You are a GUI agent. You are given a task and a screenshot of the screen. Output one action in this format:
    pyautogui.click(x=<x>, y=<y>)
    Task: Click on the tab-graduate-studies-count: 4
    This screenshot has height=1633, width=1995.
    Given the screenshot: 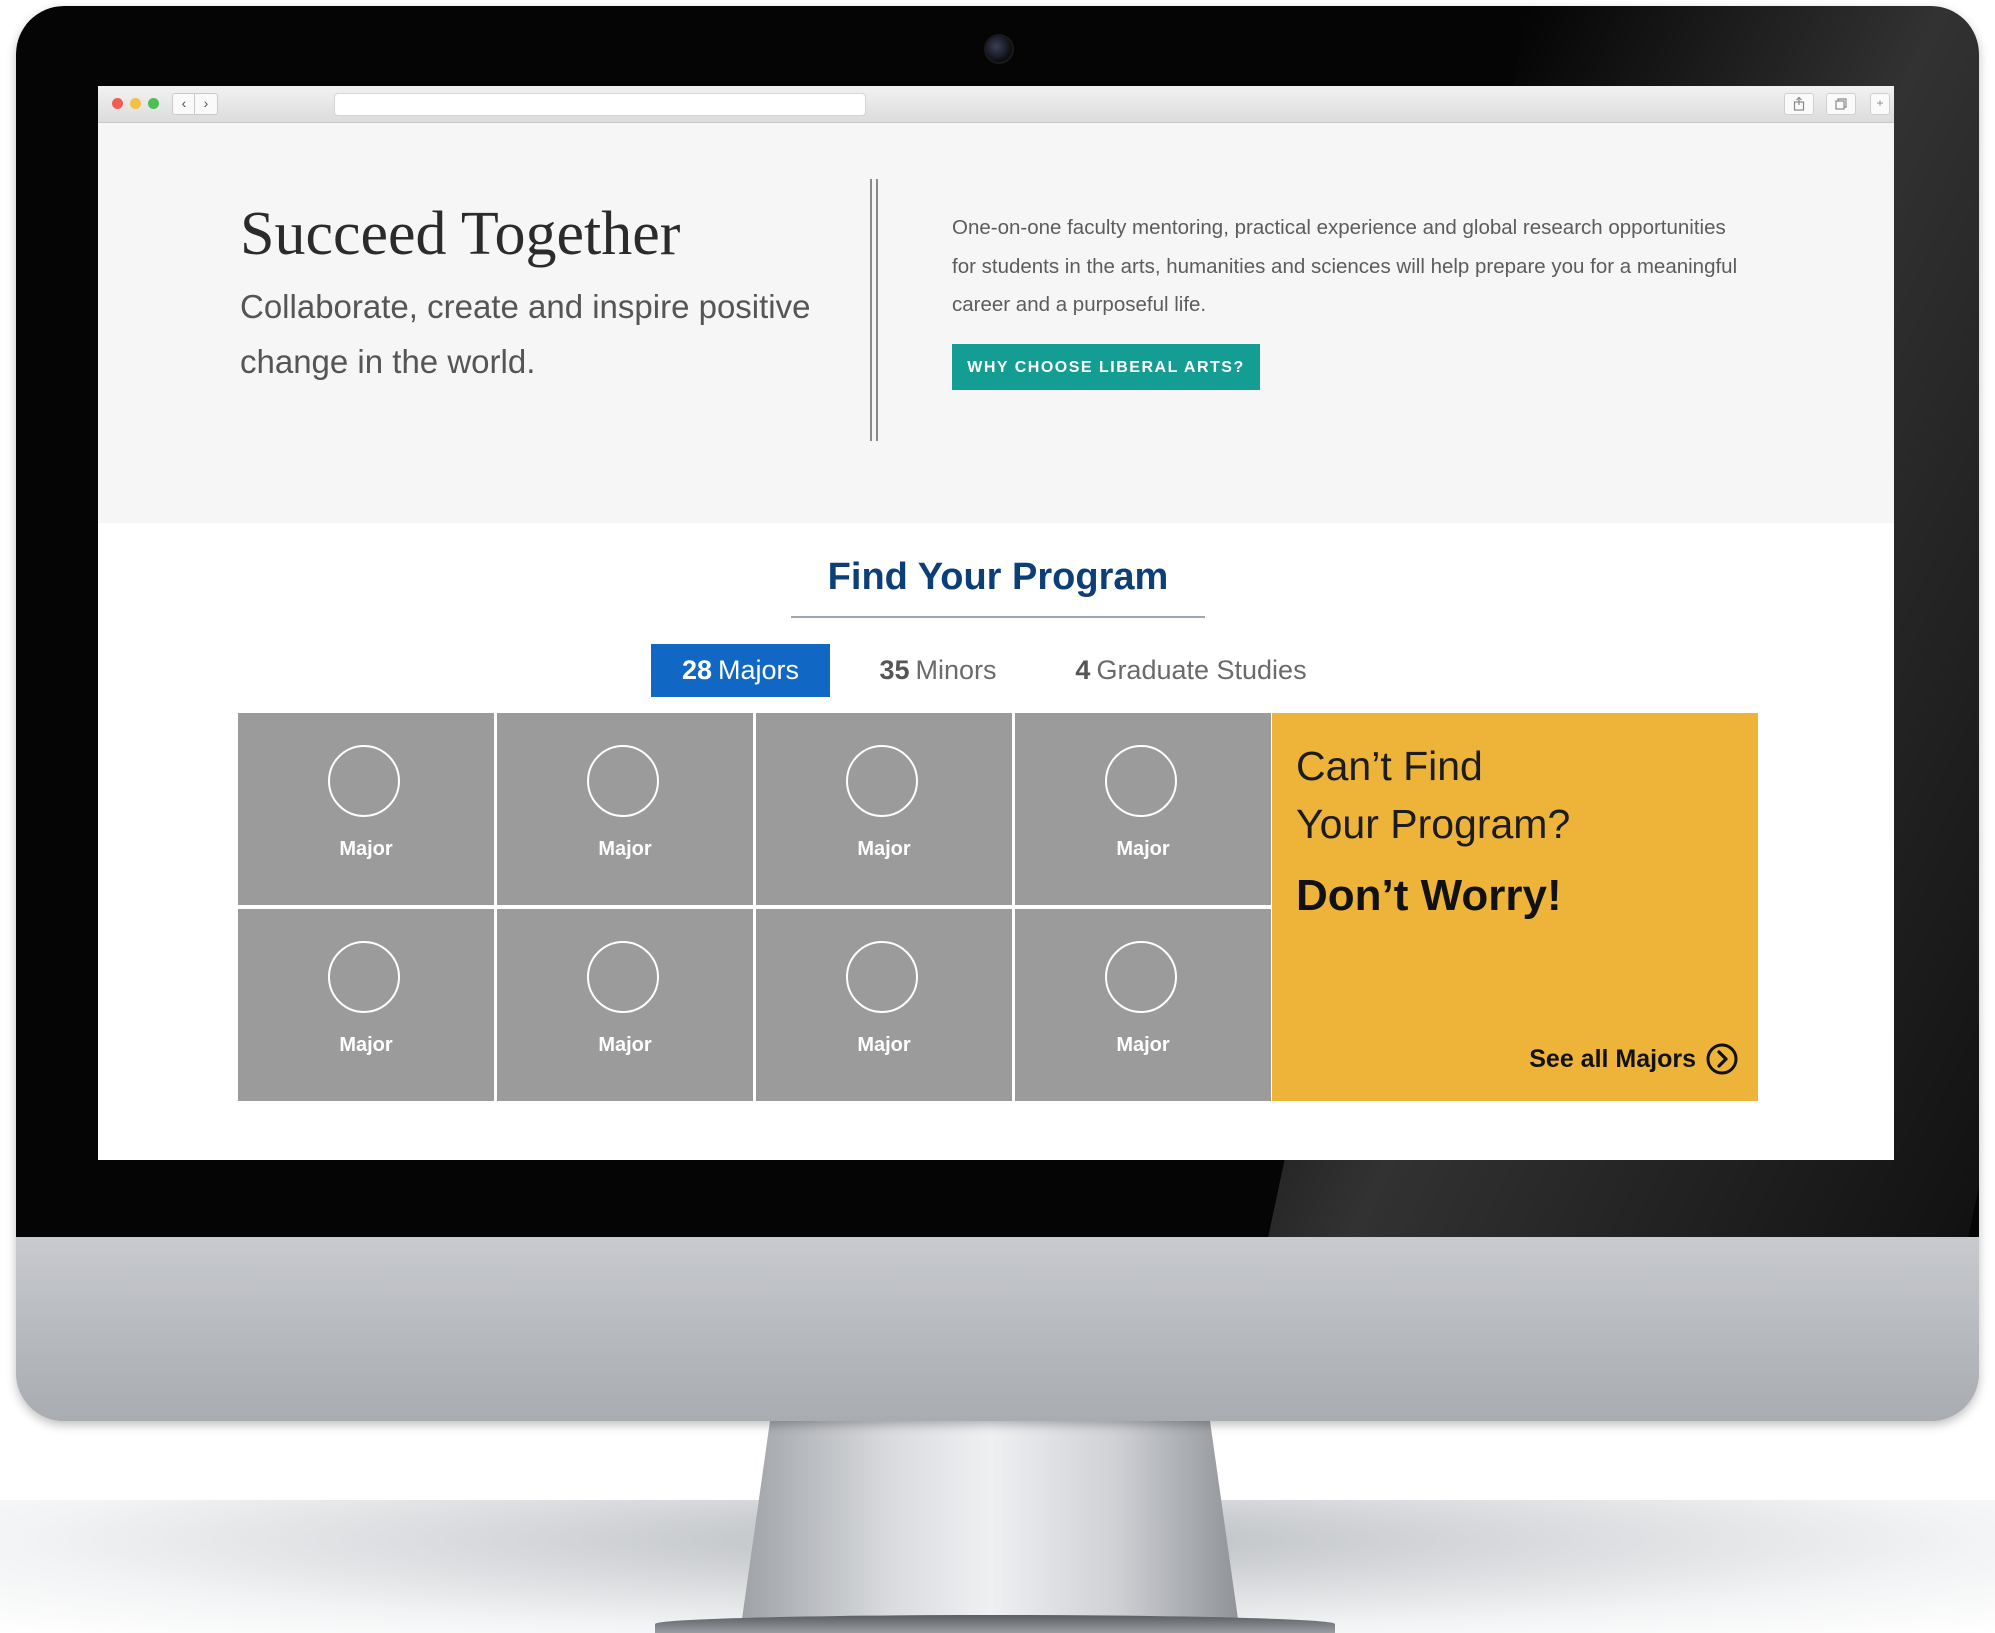 What is the action you would take?
    pyautogui.click(x=1083, y=670)
    